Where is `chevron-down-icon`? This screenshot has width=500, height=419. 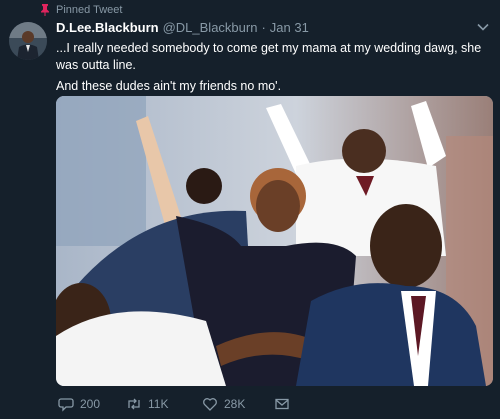 chevron-down-icon is located at coordinates (483, 27).